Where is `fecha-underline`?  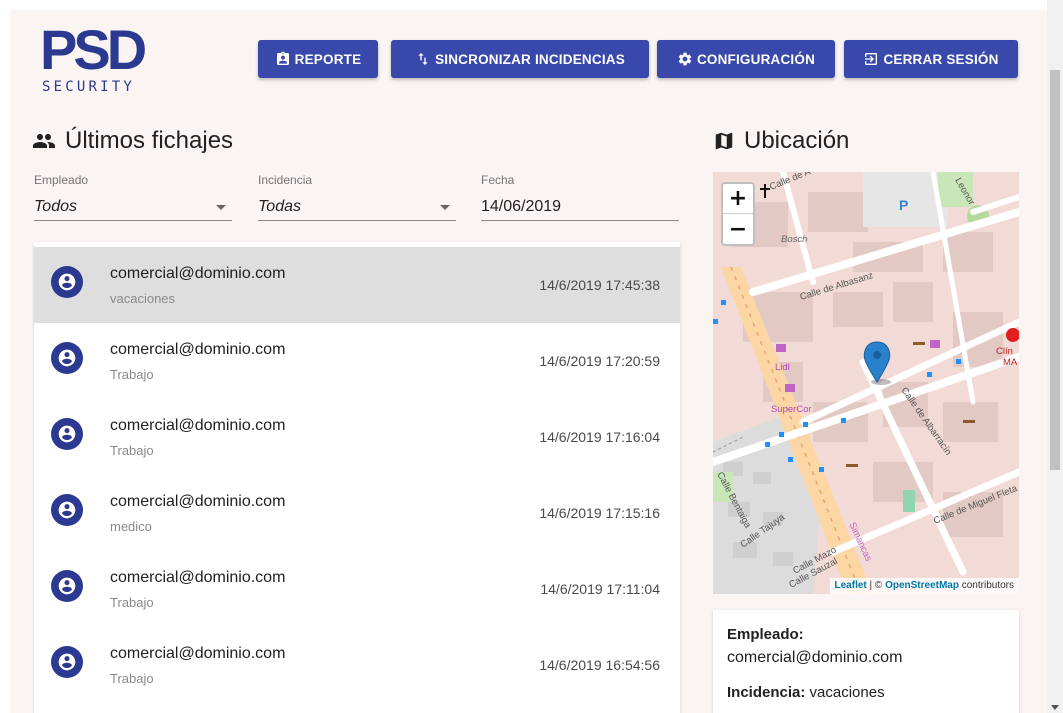 fecha-underline is located at coordinates (580, 220).